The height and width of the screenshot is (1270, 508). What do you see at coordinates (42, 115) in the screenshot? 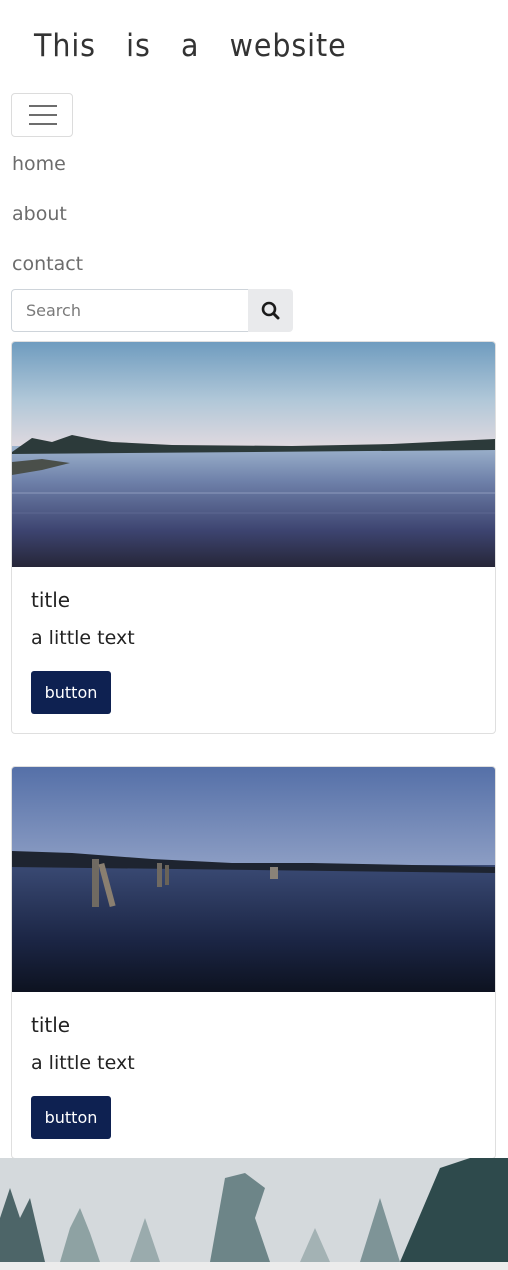
I see `navbar-toggle-button` at bounding box center [42, 115].